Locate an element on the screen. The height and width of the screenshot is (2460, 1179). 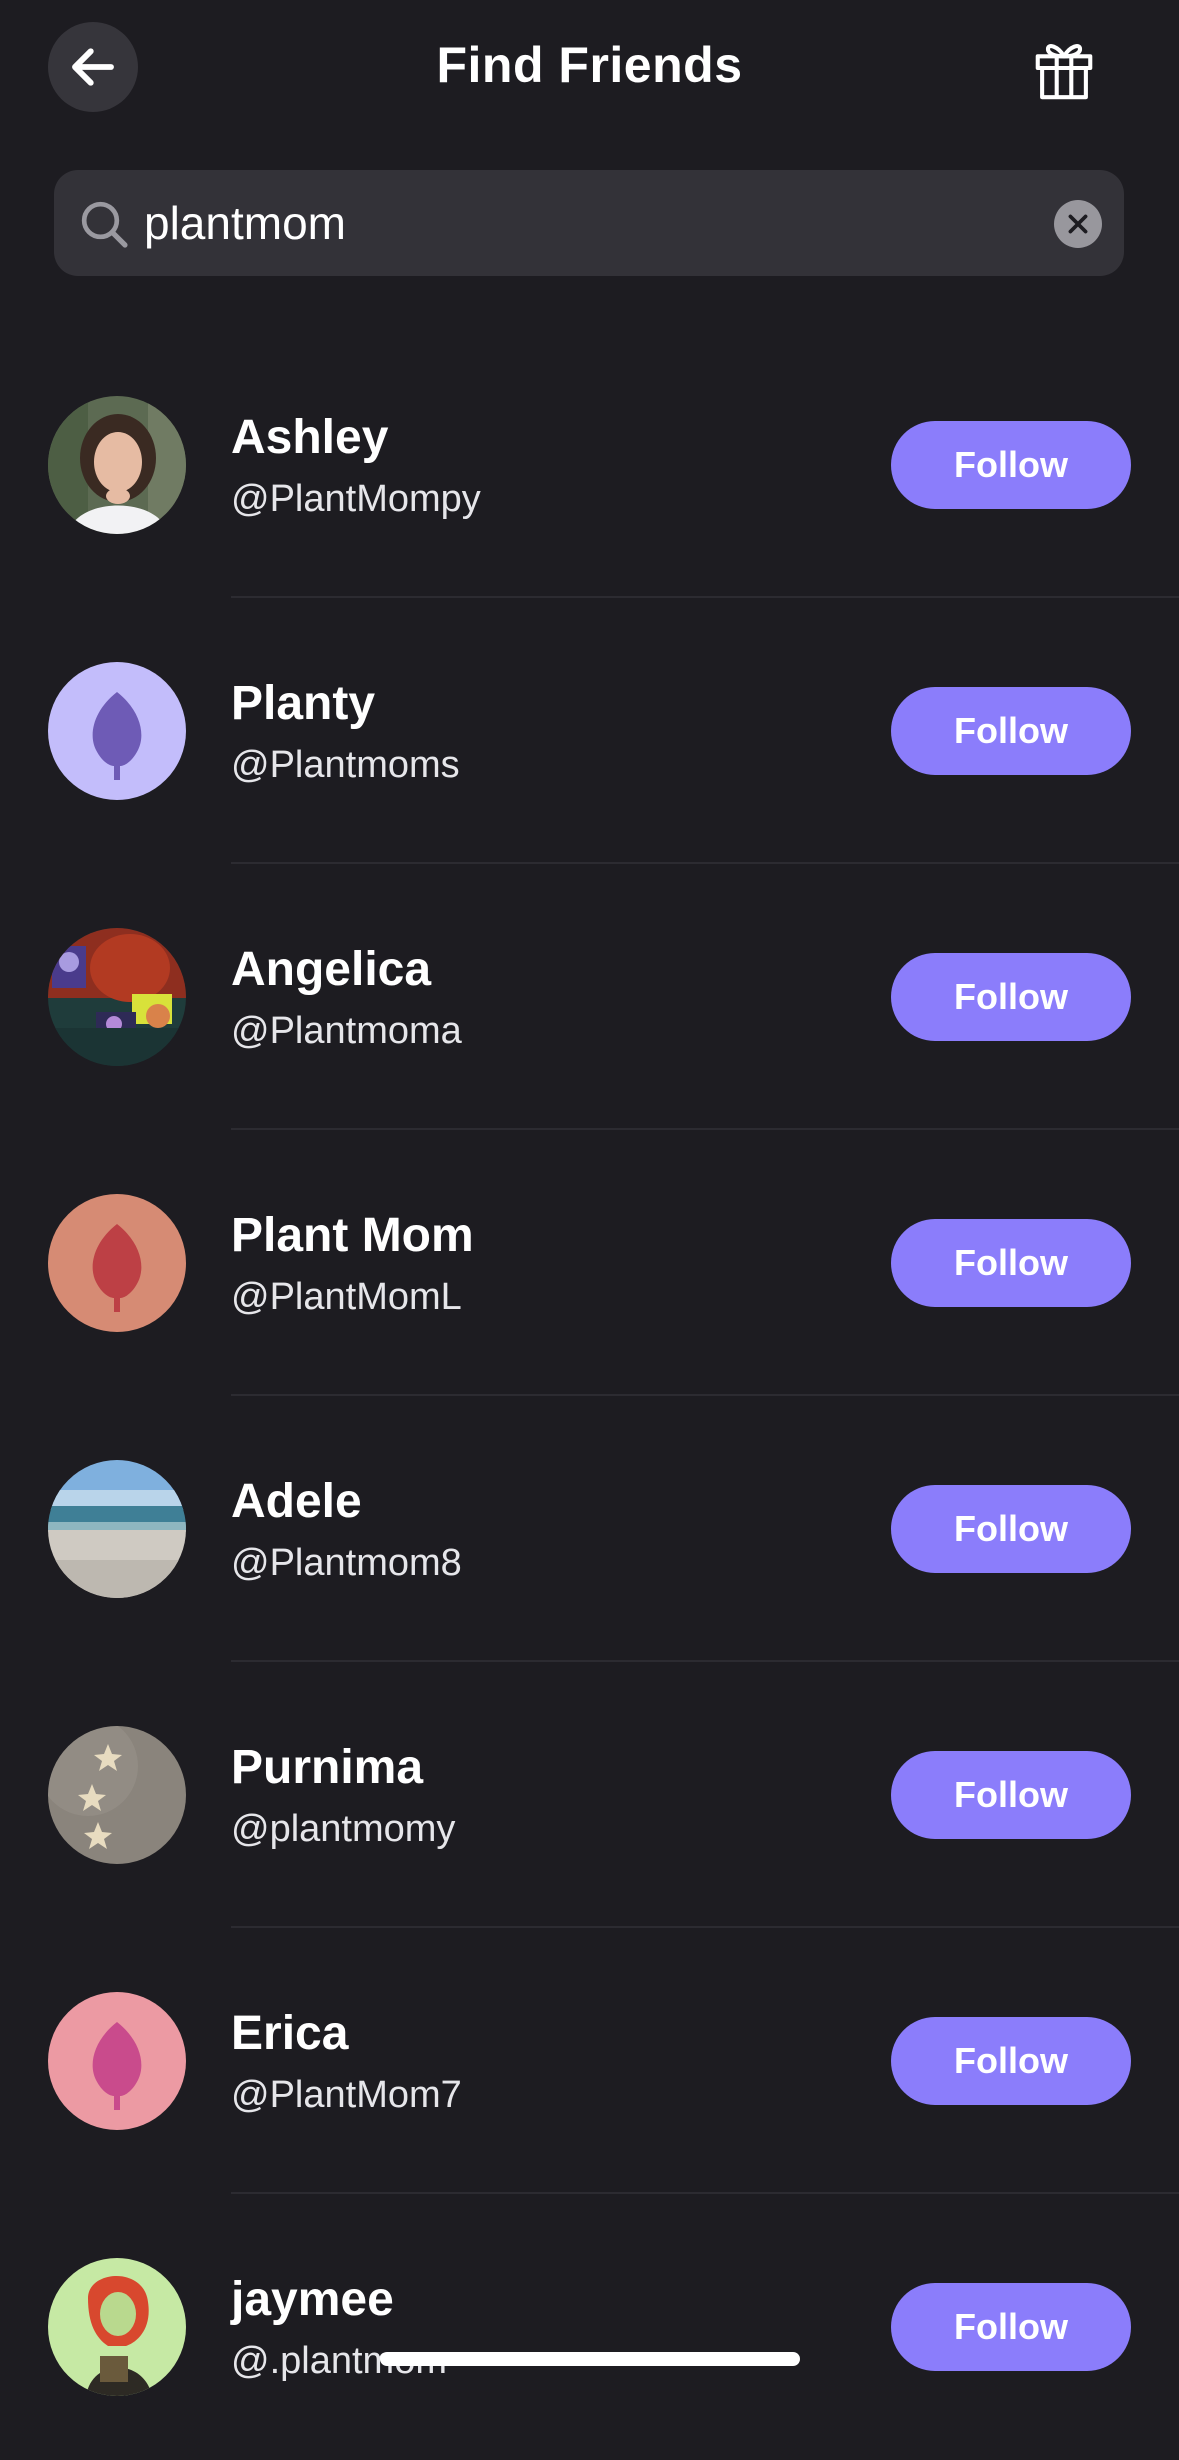
user-name: Erica is located at coordinates (290, 2033).